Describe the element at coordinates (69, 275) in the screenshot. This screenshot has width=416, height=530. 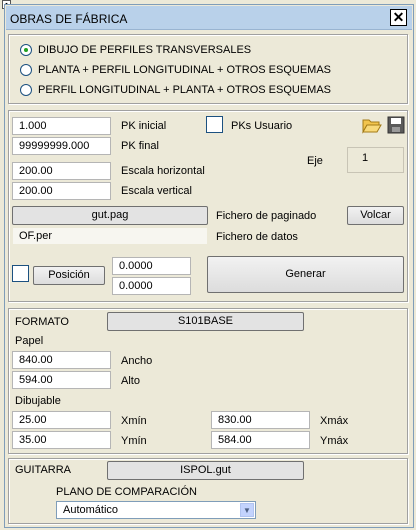
I see `posicion-button: Posición` at that location.